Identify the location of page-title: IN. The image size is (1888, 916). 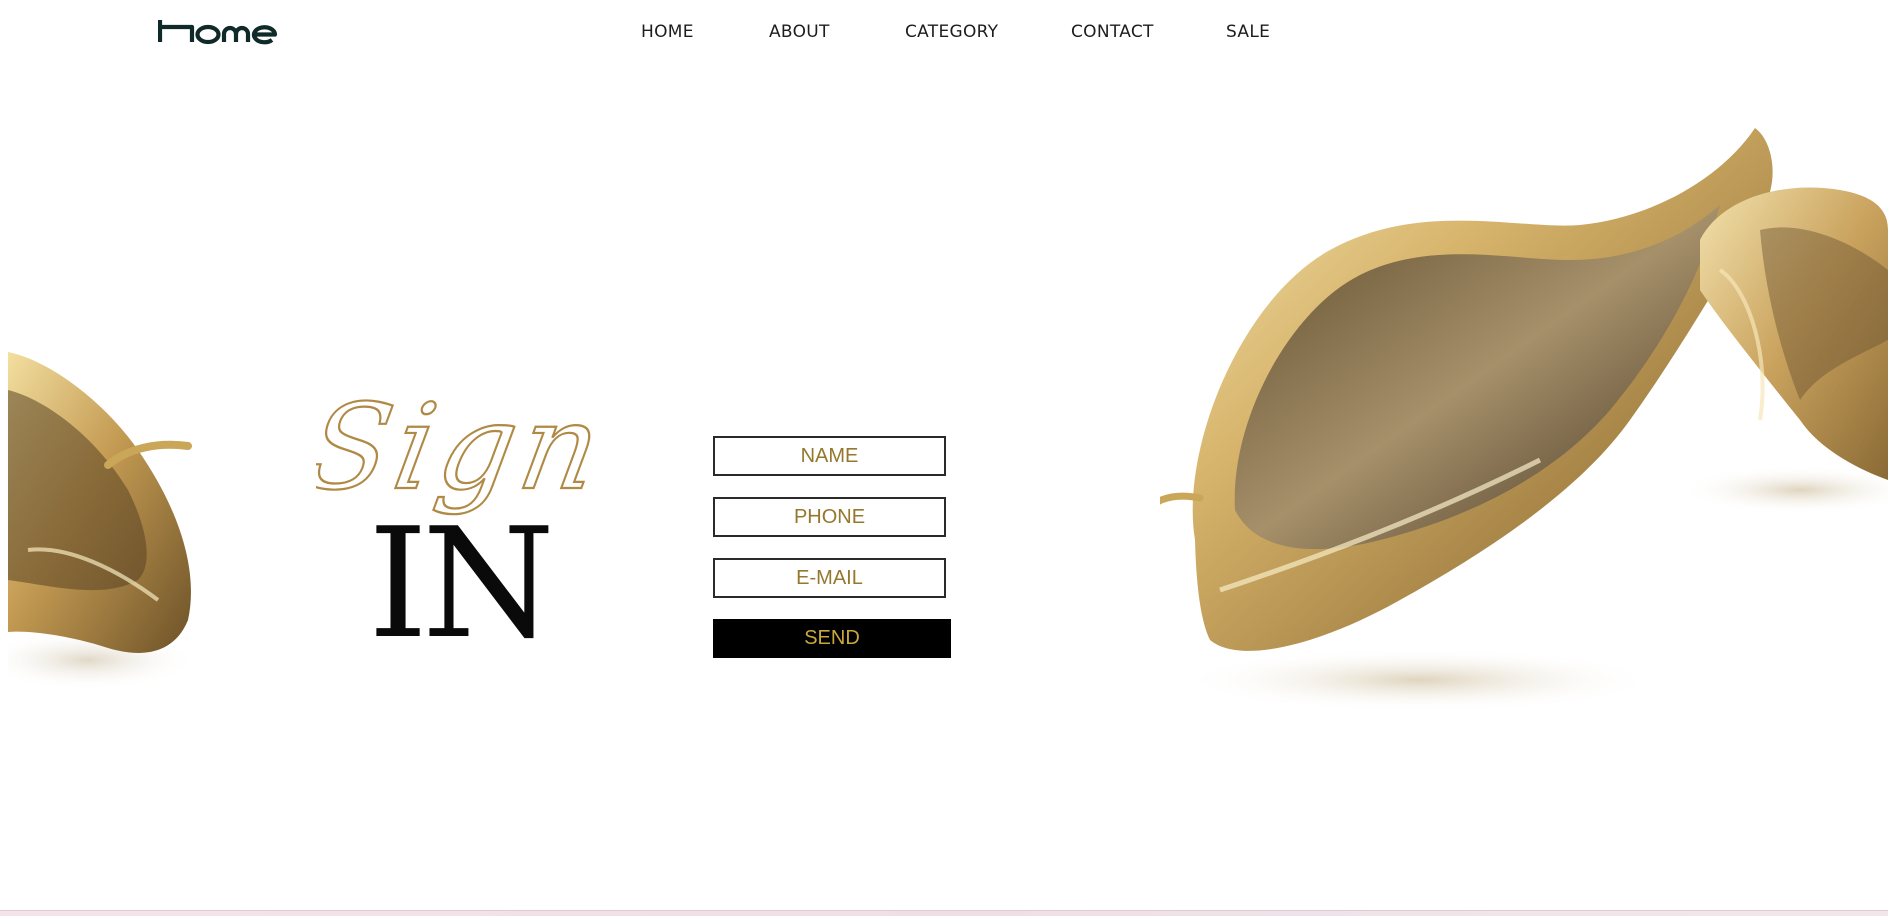
(461, 583).